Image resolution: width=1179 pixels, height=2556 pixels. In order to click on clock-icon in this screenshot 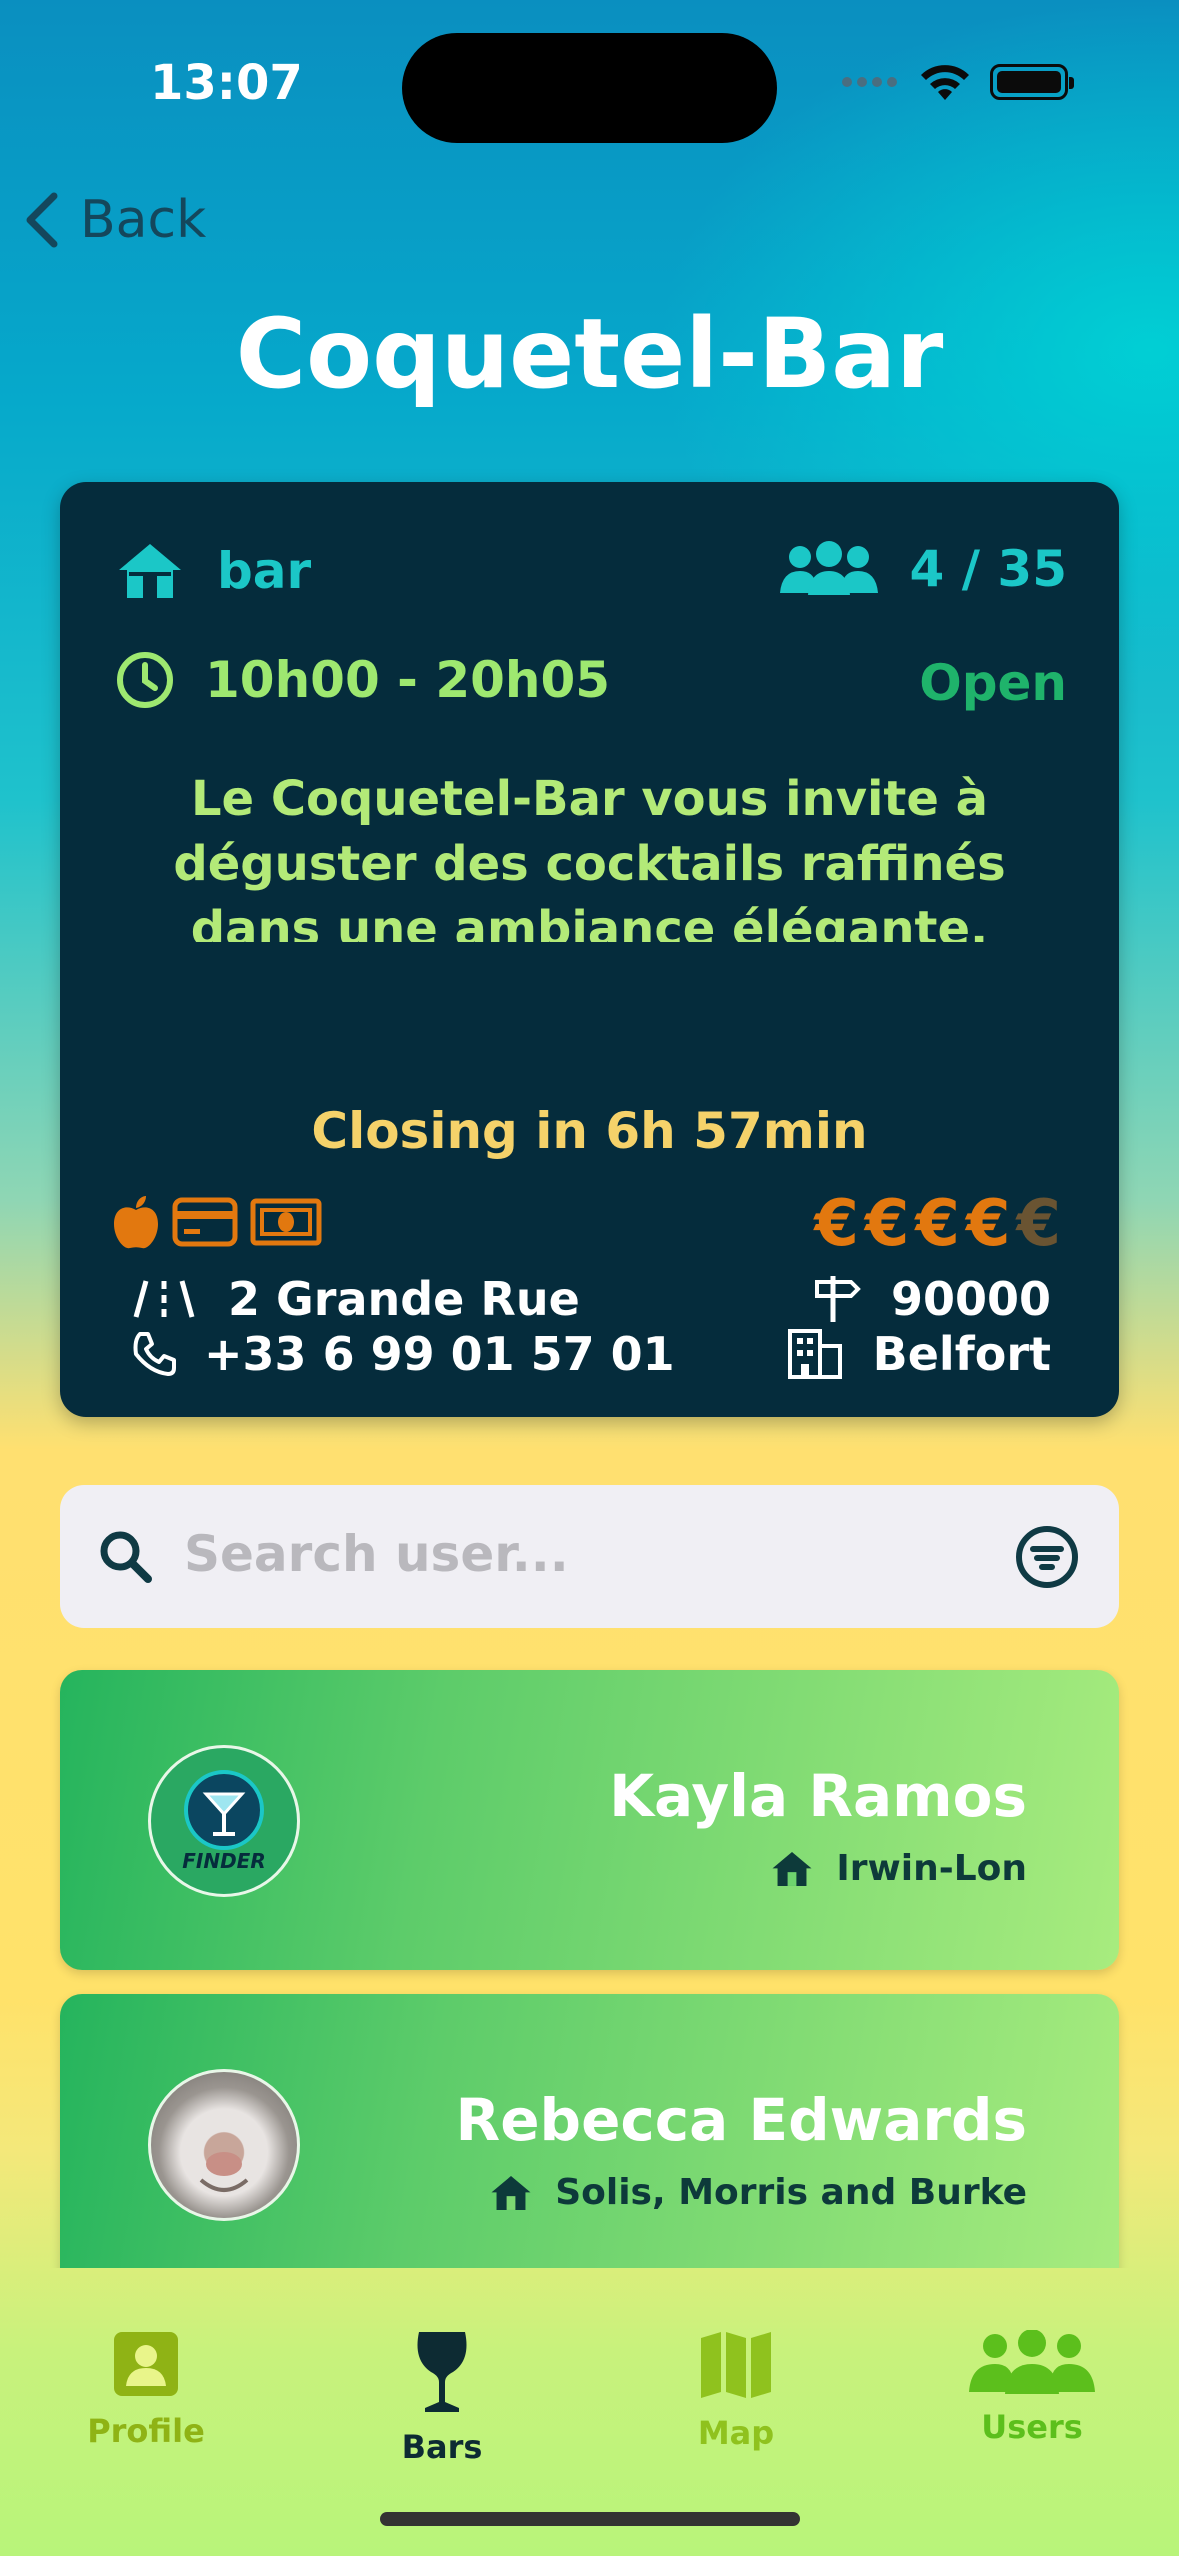, I will do `click(145, 680)`.